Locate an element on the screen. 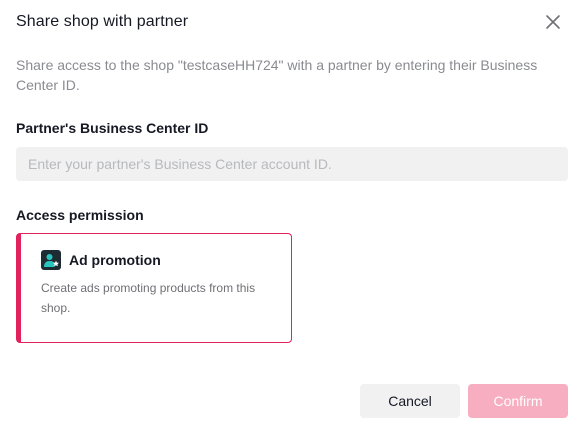 The height and width of the screenshot is (432, 583). partner-id-input is located at coordinates (292, 164).